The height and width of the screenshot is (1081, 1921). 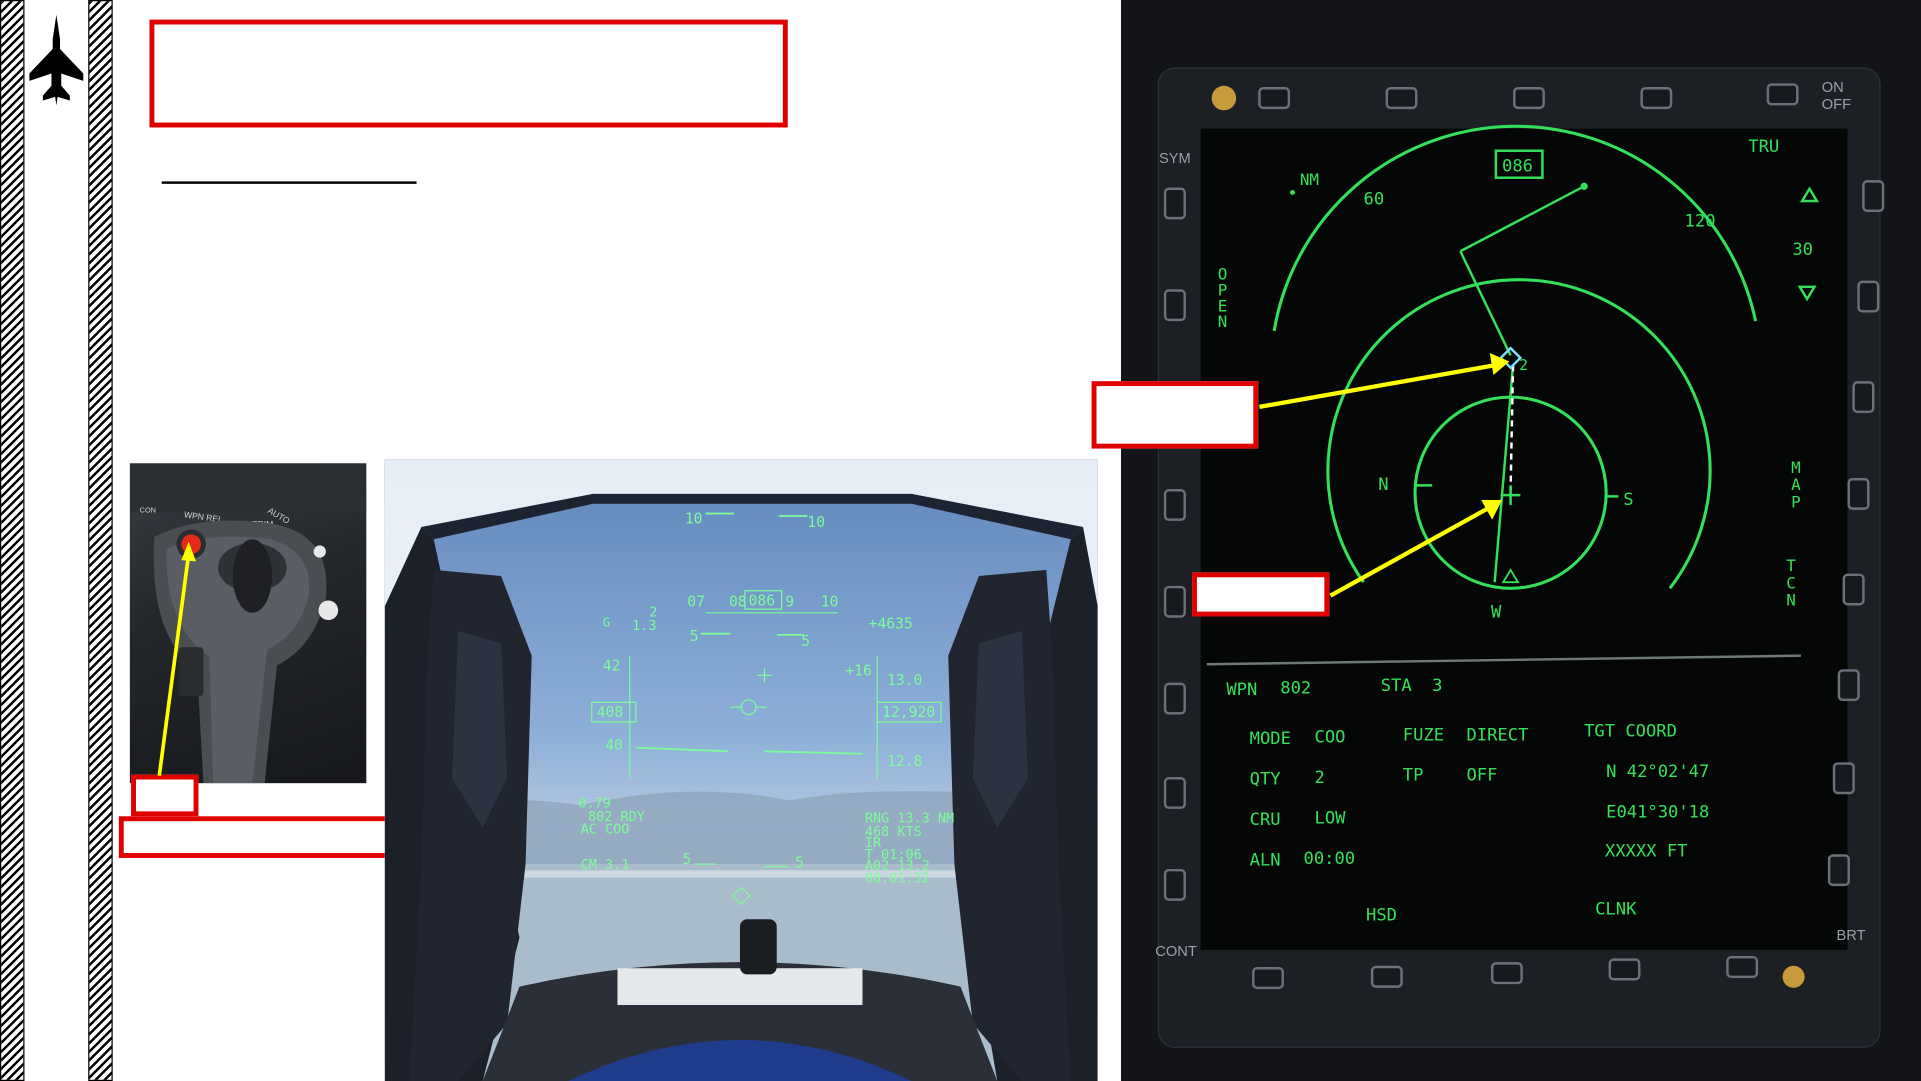 I want to click on mfd-wpn: WPN, so click(x=1241, y=690).